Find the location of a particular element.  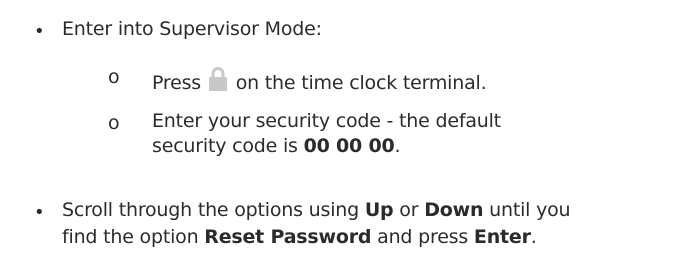

sub-step-security-code-line2: security code is 00 00 00. is located at coordinates (276, 146).